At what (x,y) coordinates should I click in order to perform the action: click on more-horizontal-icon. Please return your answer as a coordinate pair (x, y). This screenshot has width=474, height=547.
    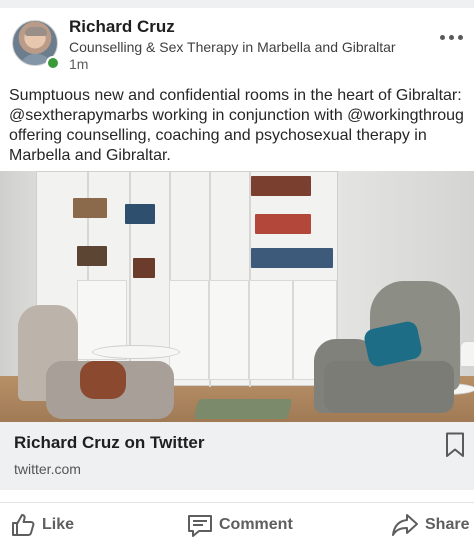
    Looking at the image, I should click on (442, 37).